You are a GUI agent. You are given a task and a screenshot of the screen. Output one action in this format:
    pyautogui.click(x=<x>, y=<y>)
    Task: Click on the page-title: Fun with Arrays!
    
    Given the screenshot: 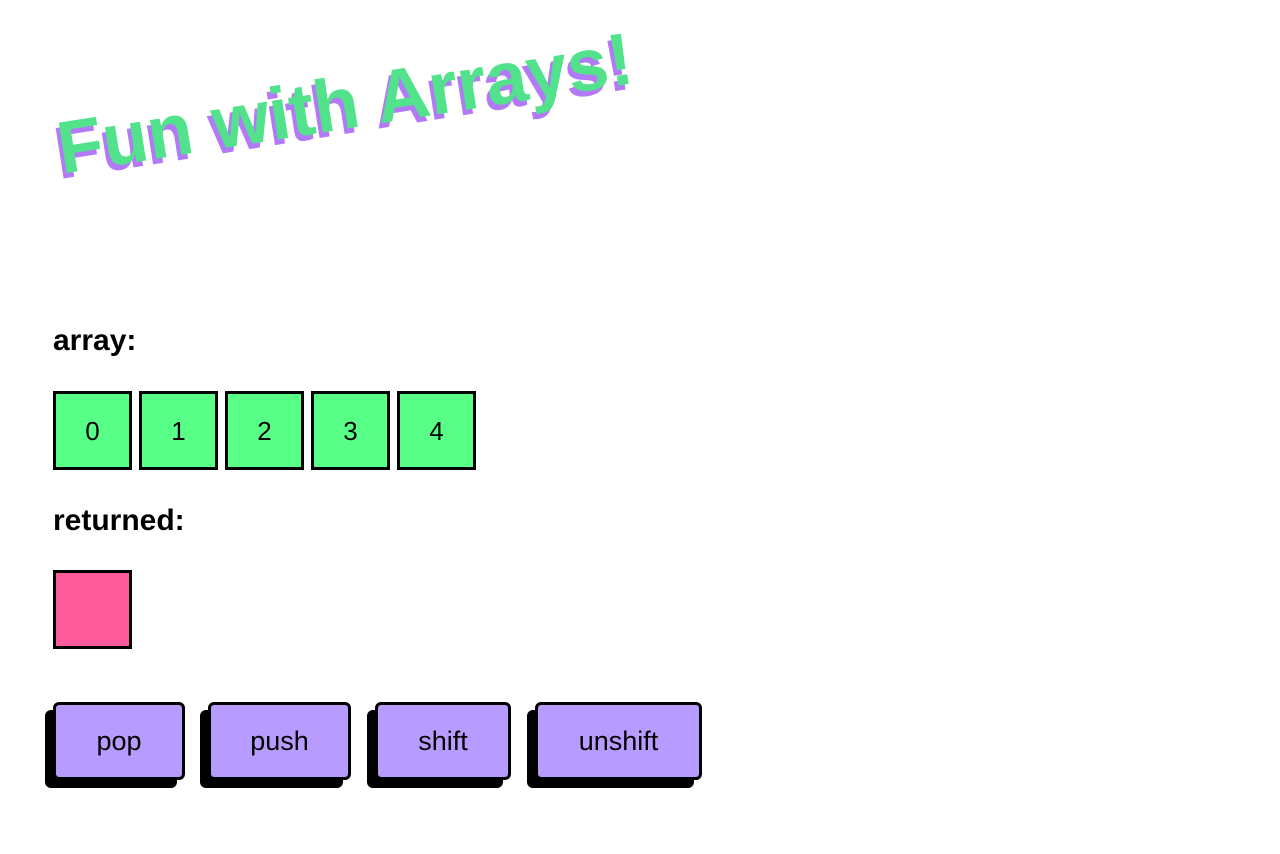 What is the action you would take?
    pyautogui.click(x=345, y=103)
    